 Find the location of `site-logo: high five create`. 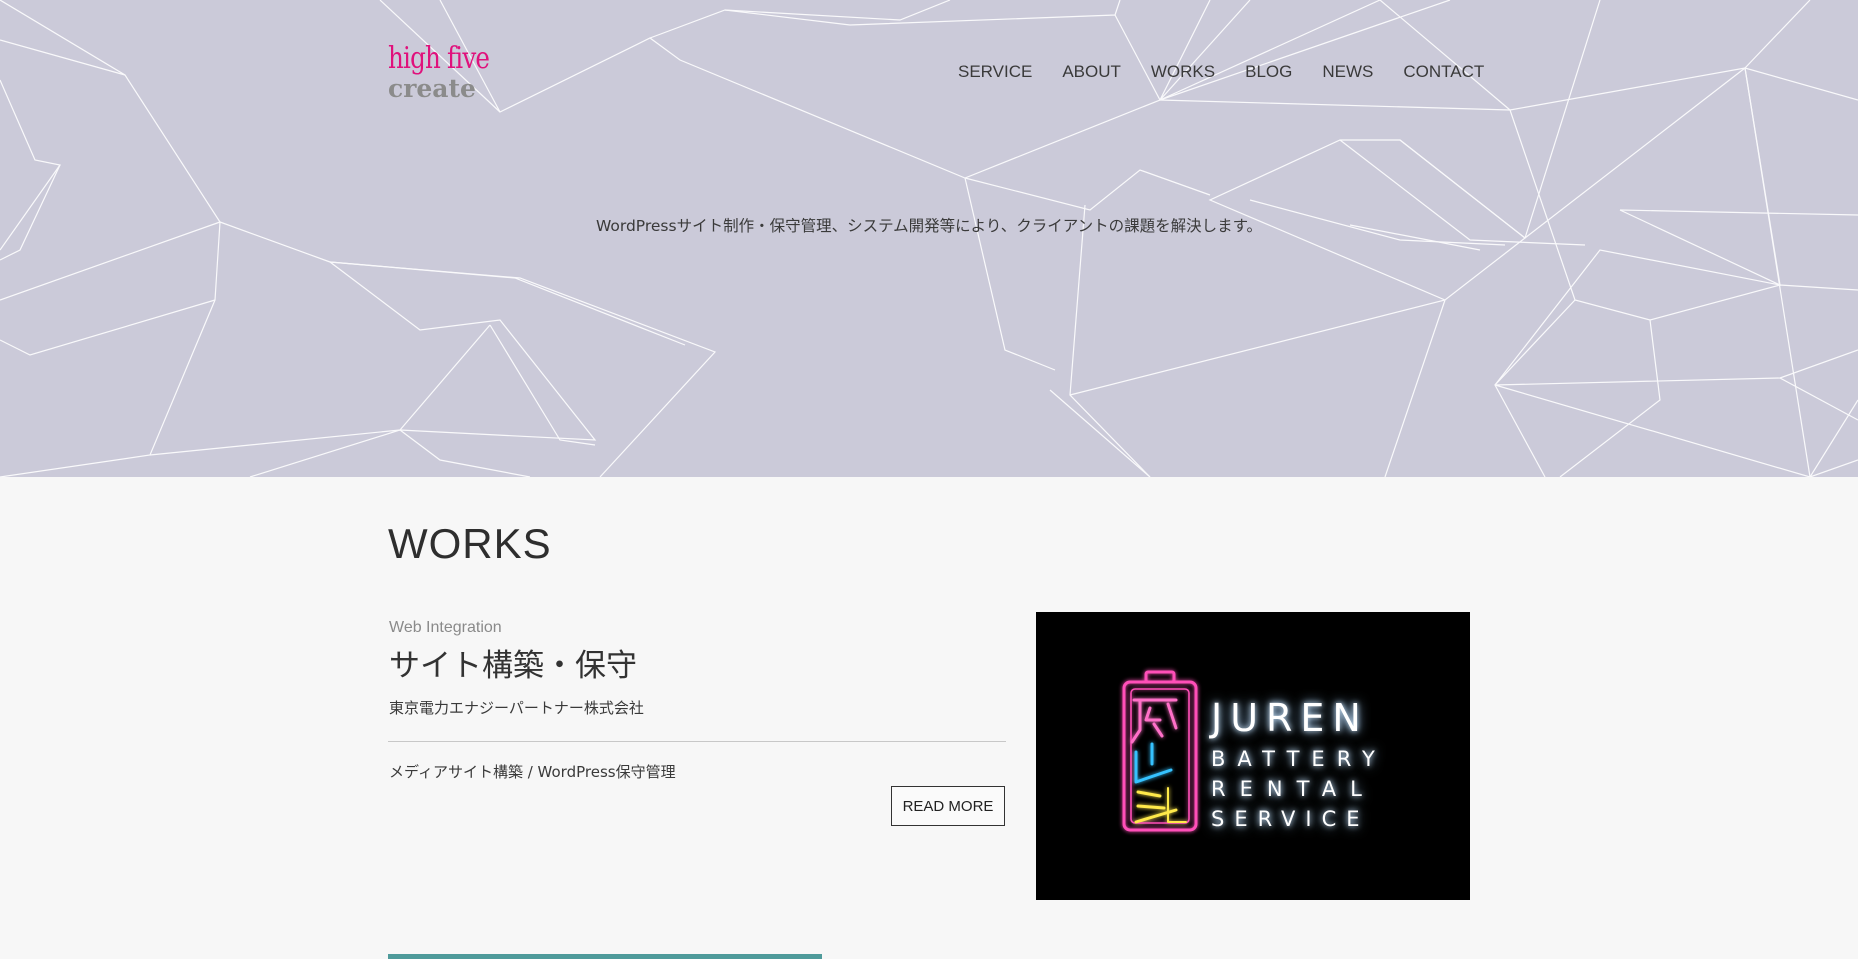

site-logo: high five create is located at coordinates (443, 73).